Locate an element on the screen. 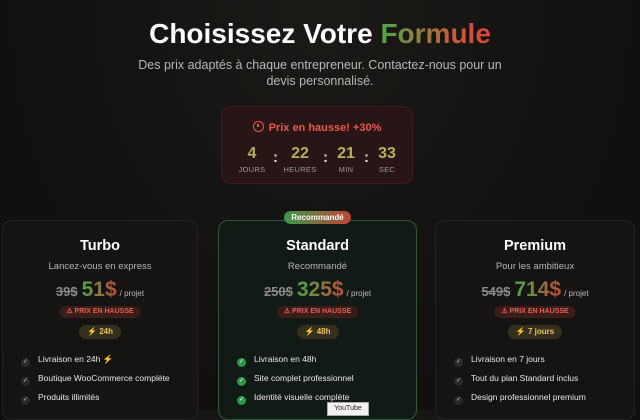 This screenshot has height=420, width=640. delivery-speed-badge: ⚡ 24h is located at coordinates (100, 332).